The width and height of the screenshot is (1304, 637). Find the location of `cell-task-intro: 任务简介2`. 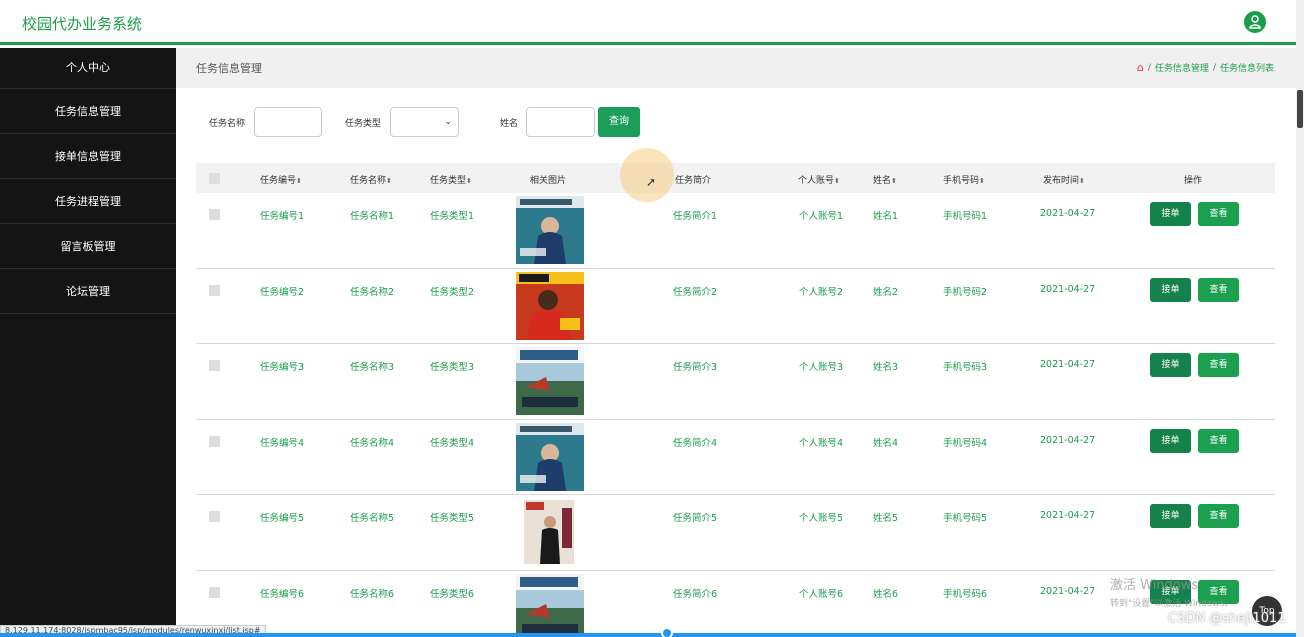

cell-task-intro: 任务简介2 is located at coordinates (695, 292).